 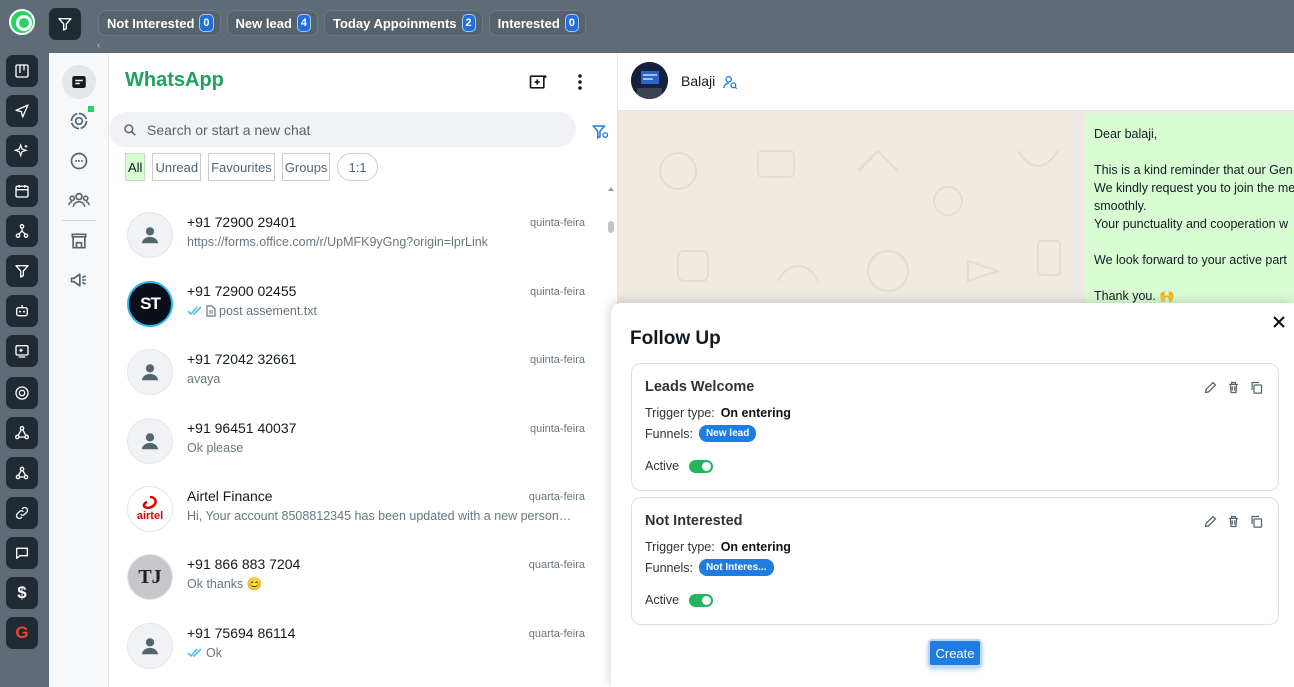 I want to click on rail-google-button: G, so click(x=22, y=633).